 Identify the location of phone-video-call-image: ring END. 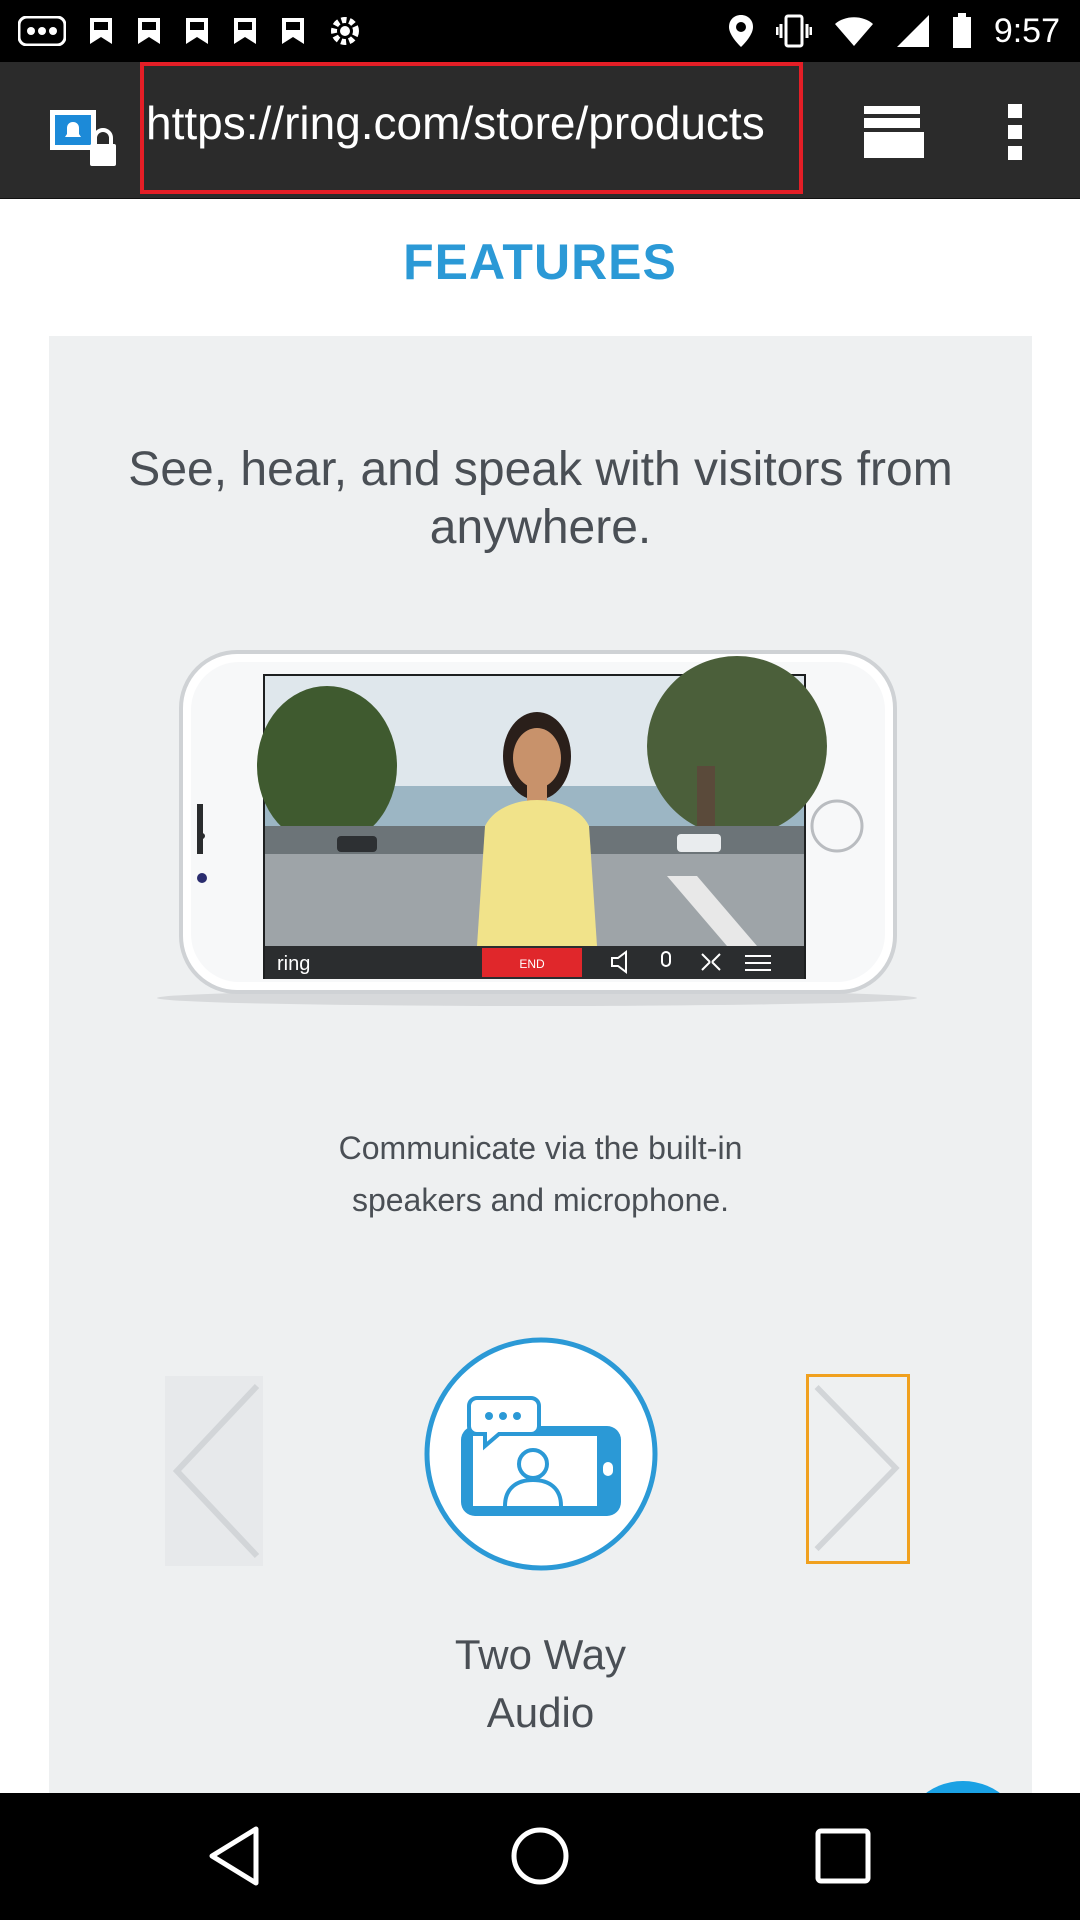
(537, 828).